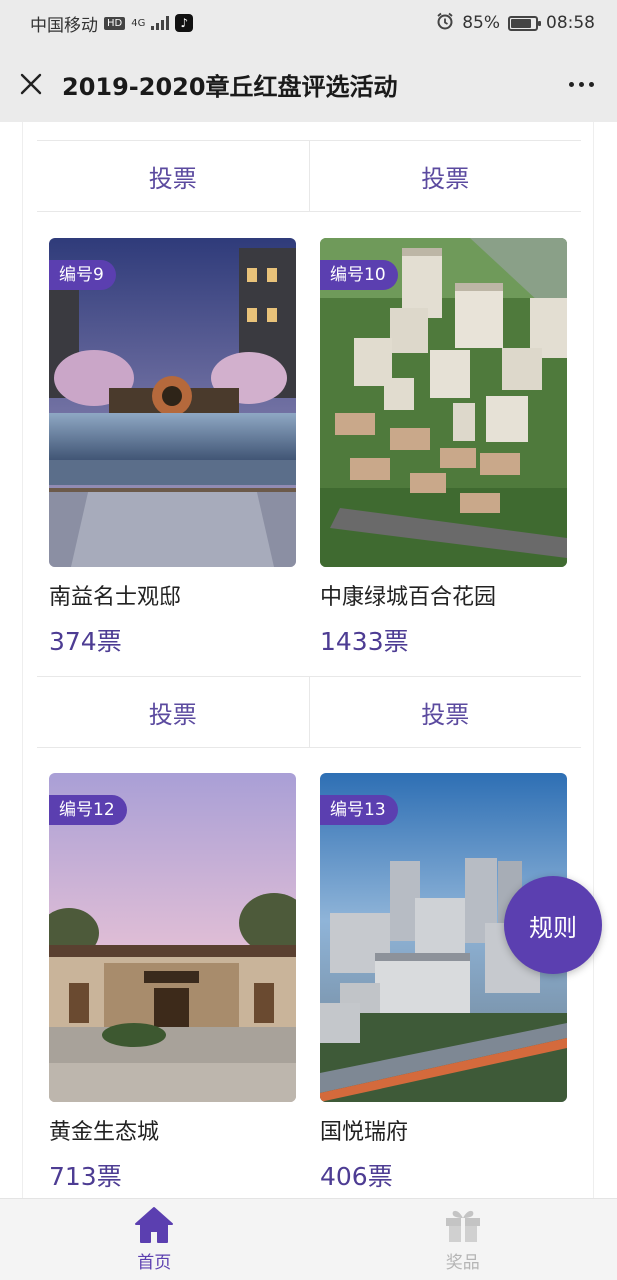 This screenshot has width=617, height=1280. I want to click on project-name: 南益名士观邸, so click(115, 597).